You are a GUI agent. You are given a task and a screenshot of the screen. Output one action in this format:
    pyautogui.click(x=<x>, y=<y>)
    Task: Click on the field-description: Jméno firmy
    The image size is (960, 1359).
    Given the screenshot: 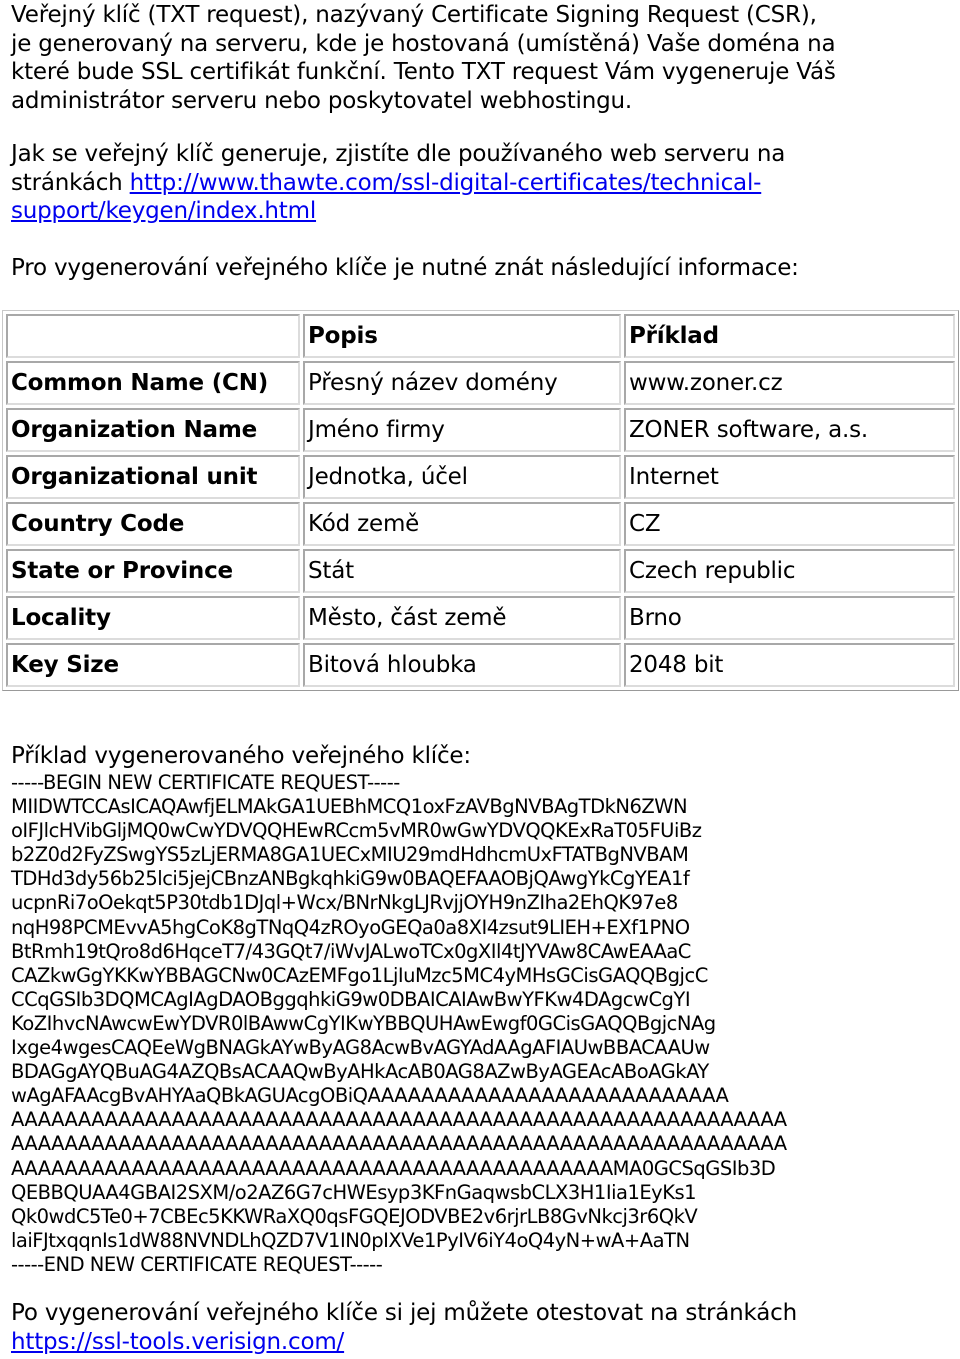 What is the action you would take?
    pyautogui.click(x=462, y=430)
    